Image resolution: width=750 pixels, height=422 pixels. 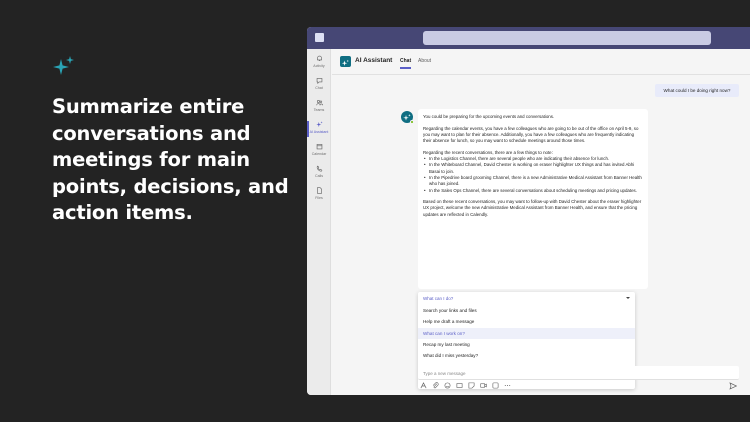 I want to click on phone-icon, so click(x=319, y=168).